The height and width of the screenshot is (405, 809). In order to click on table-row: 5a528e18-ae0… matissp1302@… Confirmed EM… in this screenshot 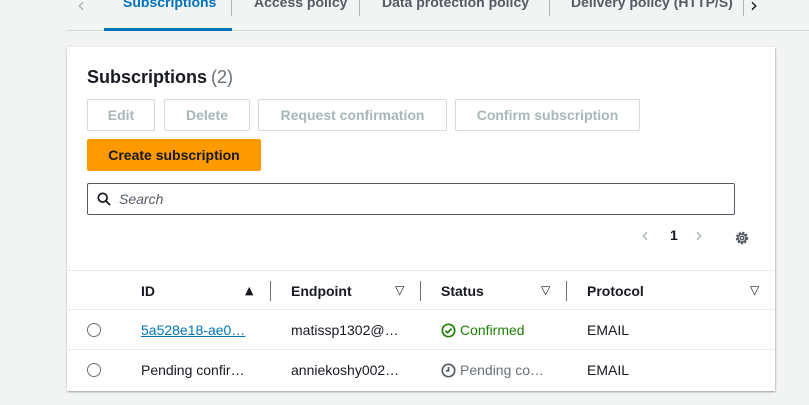, I will do `click(421, 330)`.